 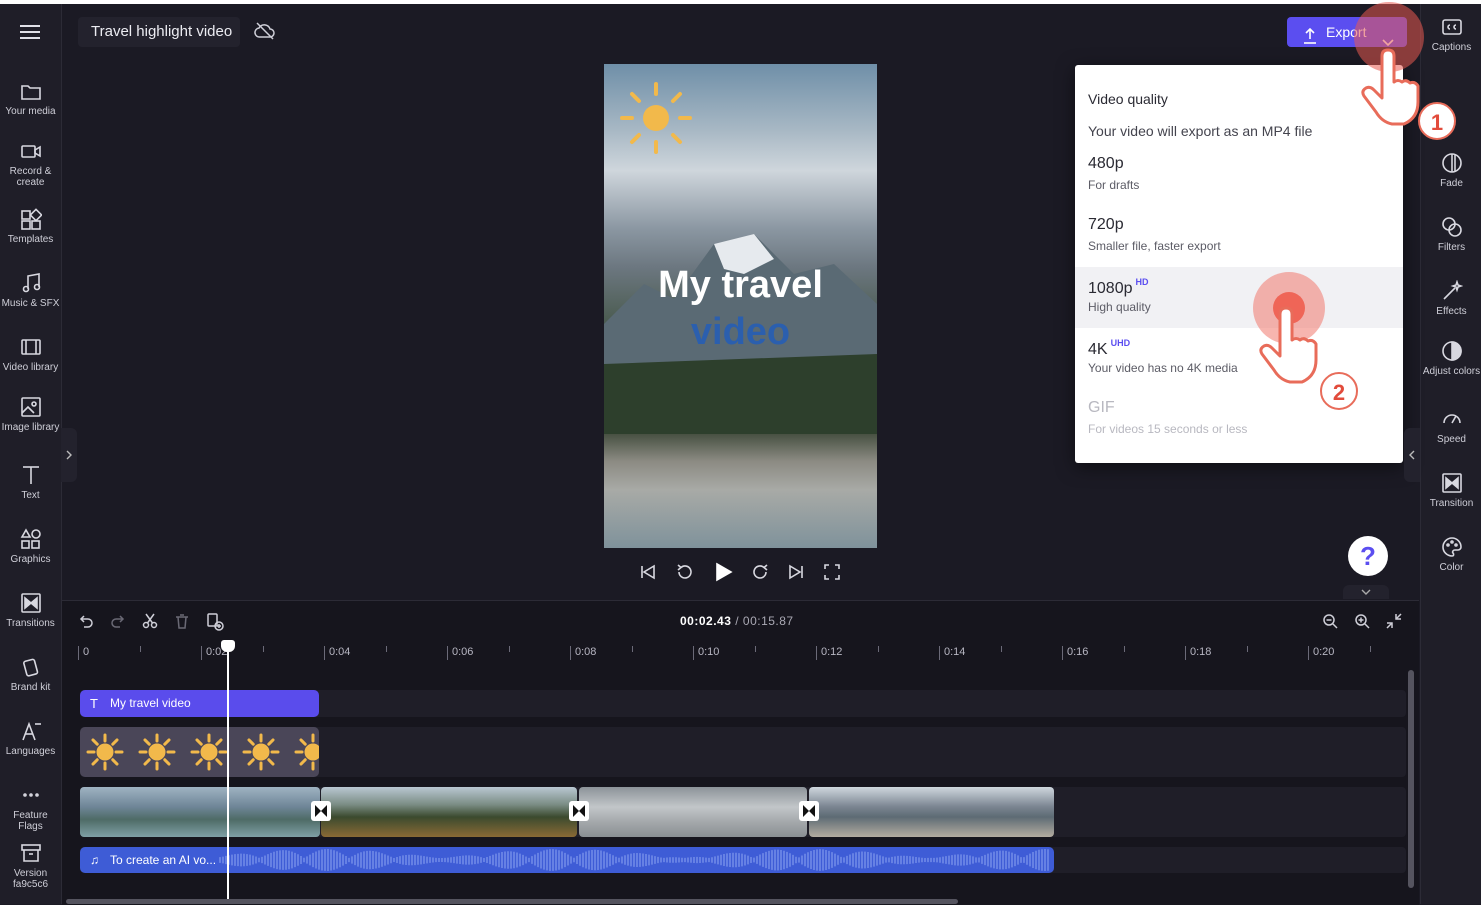 I want to click on skip-back-icon, so click(x=648, y=574).